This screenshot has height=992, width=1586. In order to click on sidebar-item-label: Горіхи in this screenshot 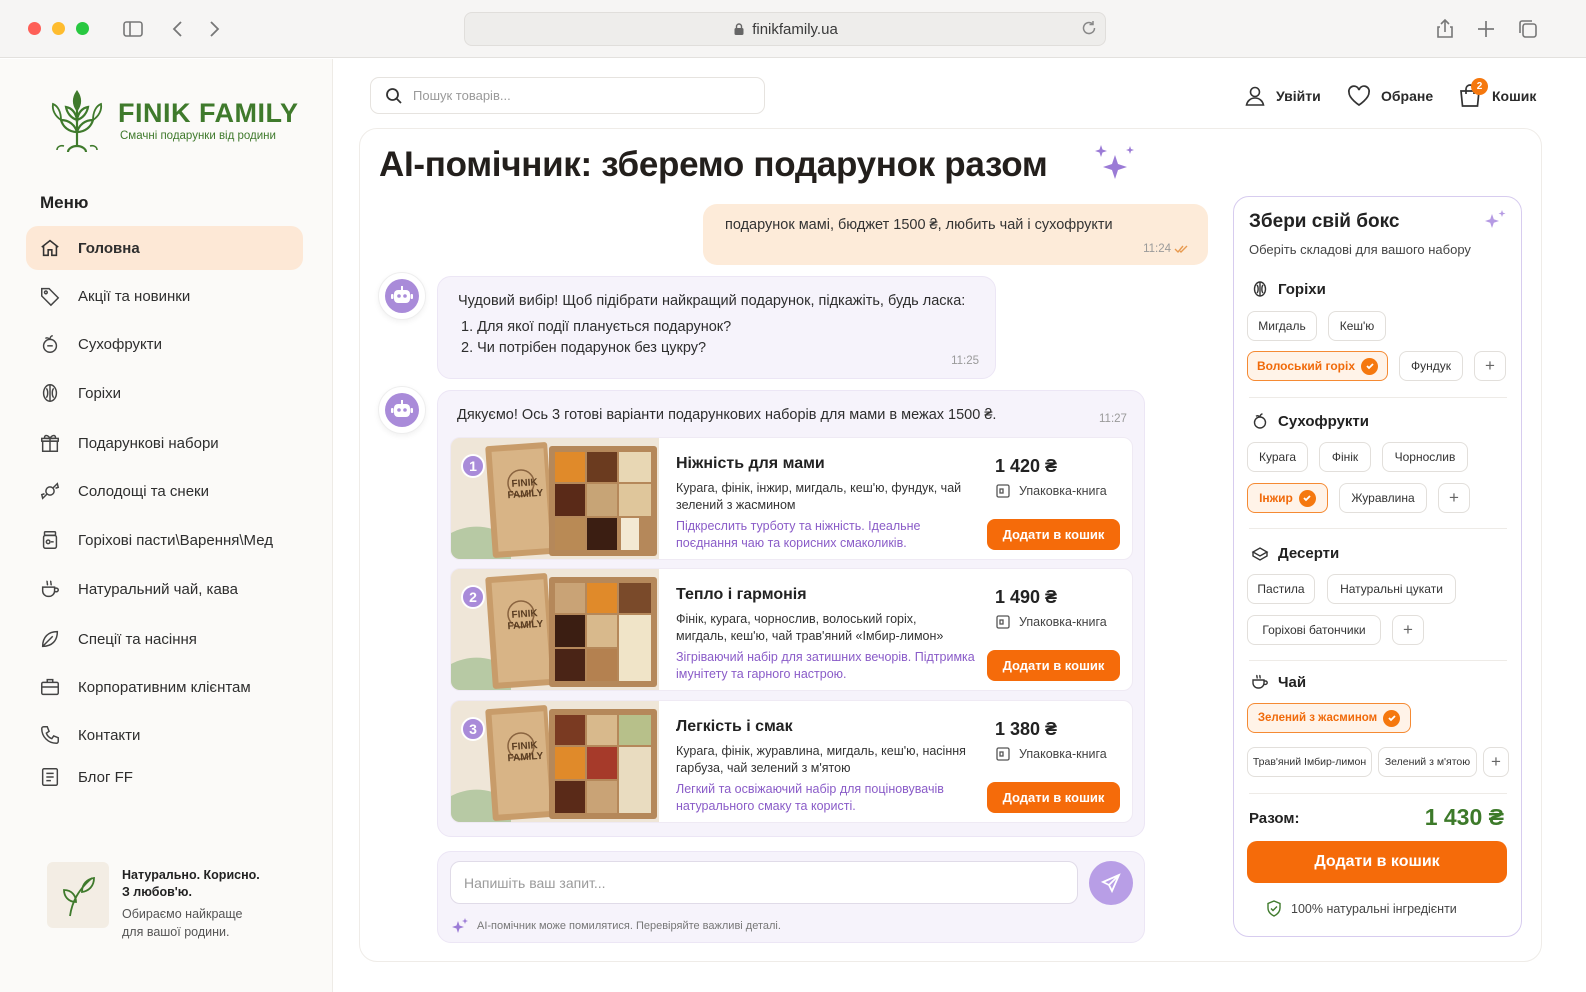, I will do `click(100, 393)`.